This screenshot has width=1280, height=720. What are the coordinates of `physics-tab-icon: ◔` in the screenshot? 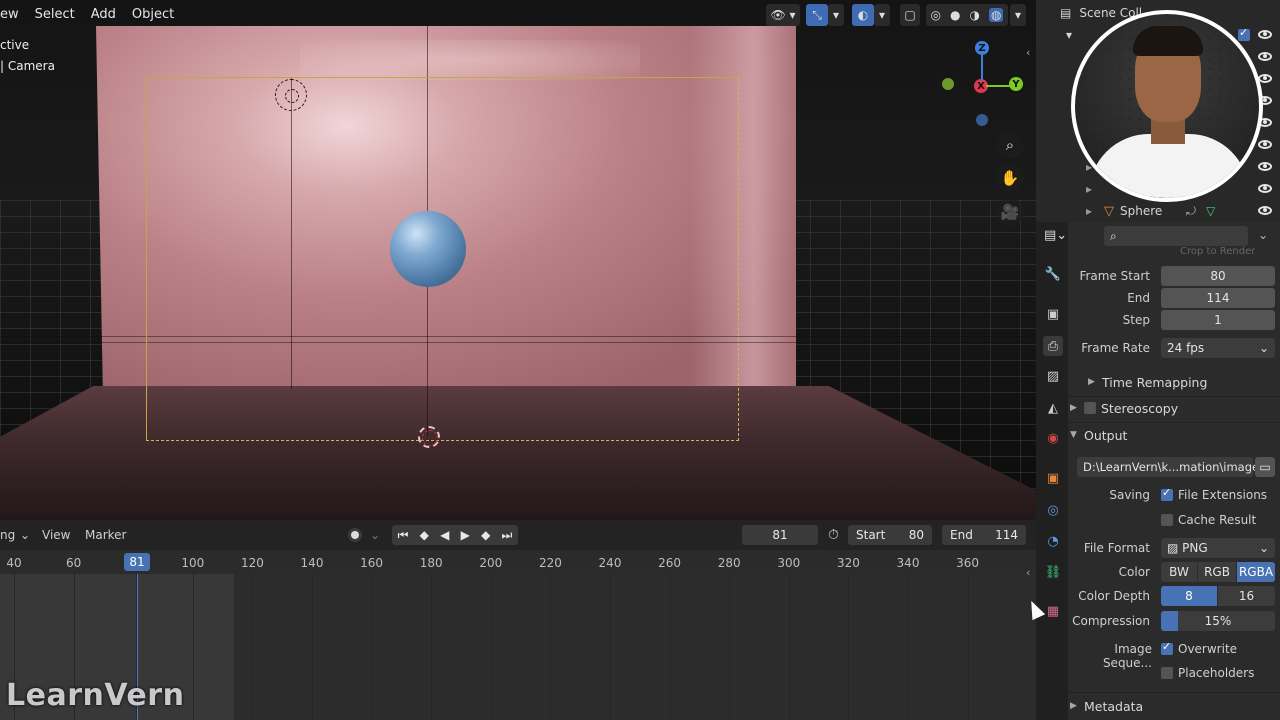 It's located at (1053, 541).